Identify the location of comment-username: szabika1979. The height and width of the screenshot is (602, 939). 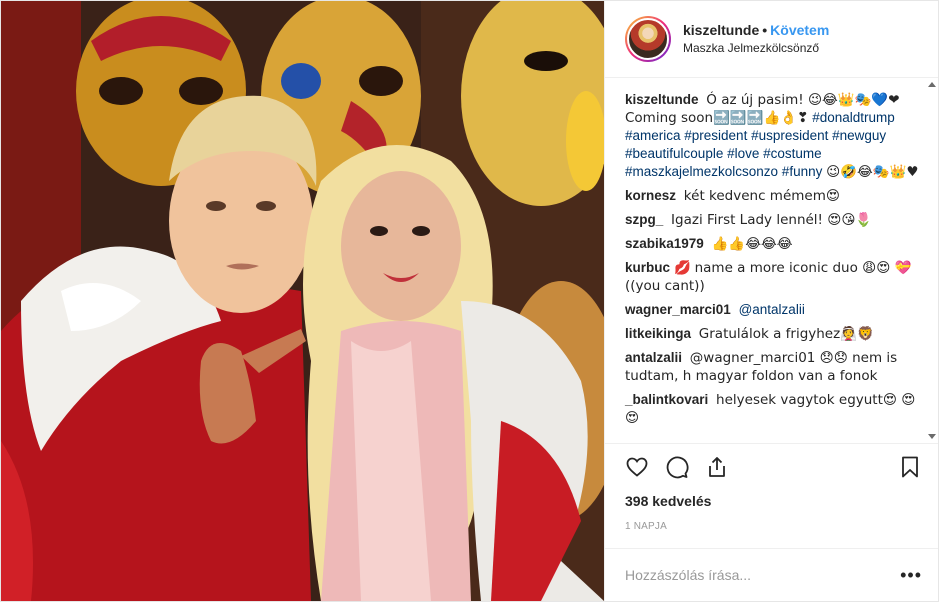
(664, 243).